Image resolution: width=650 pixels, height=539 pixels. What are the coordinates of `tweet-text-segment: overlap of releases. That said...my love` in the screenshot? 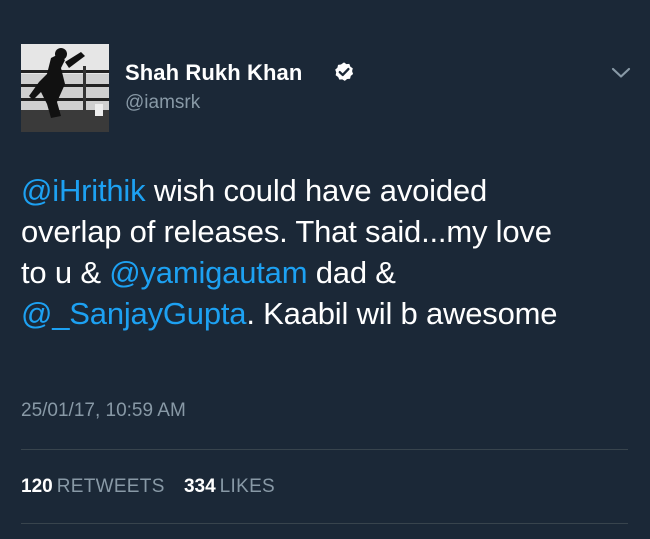 It's located at (286, 231).